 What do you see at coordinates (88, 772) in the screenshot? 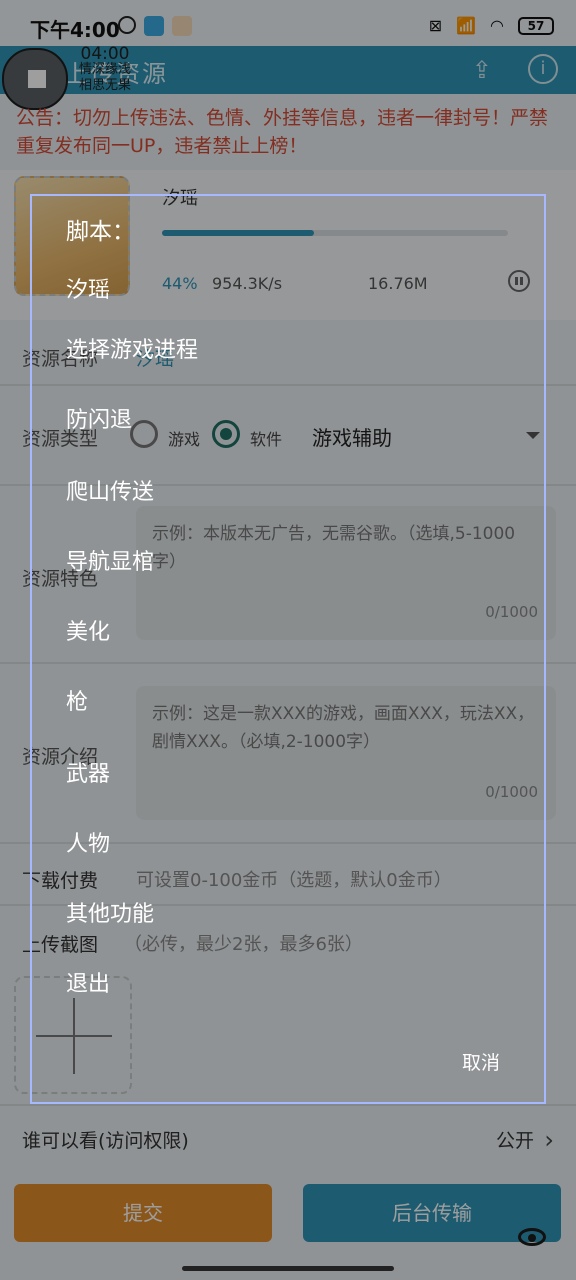
I see `menu-item-weapon: 武器` at bounding box center [88, 772].